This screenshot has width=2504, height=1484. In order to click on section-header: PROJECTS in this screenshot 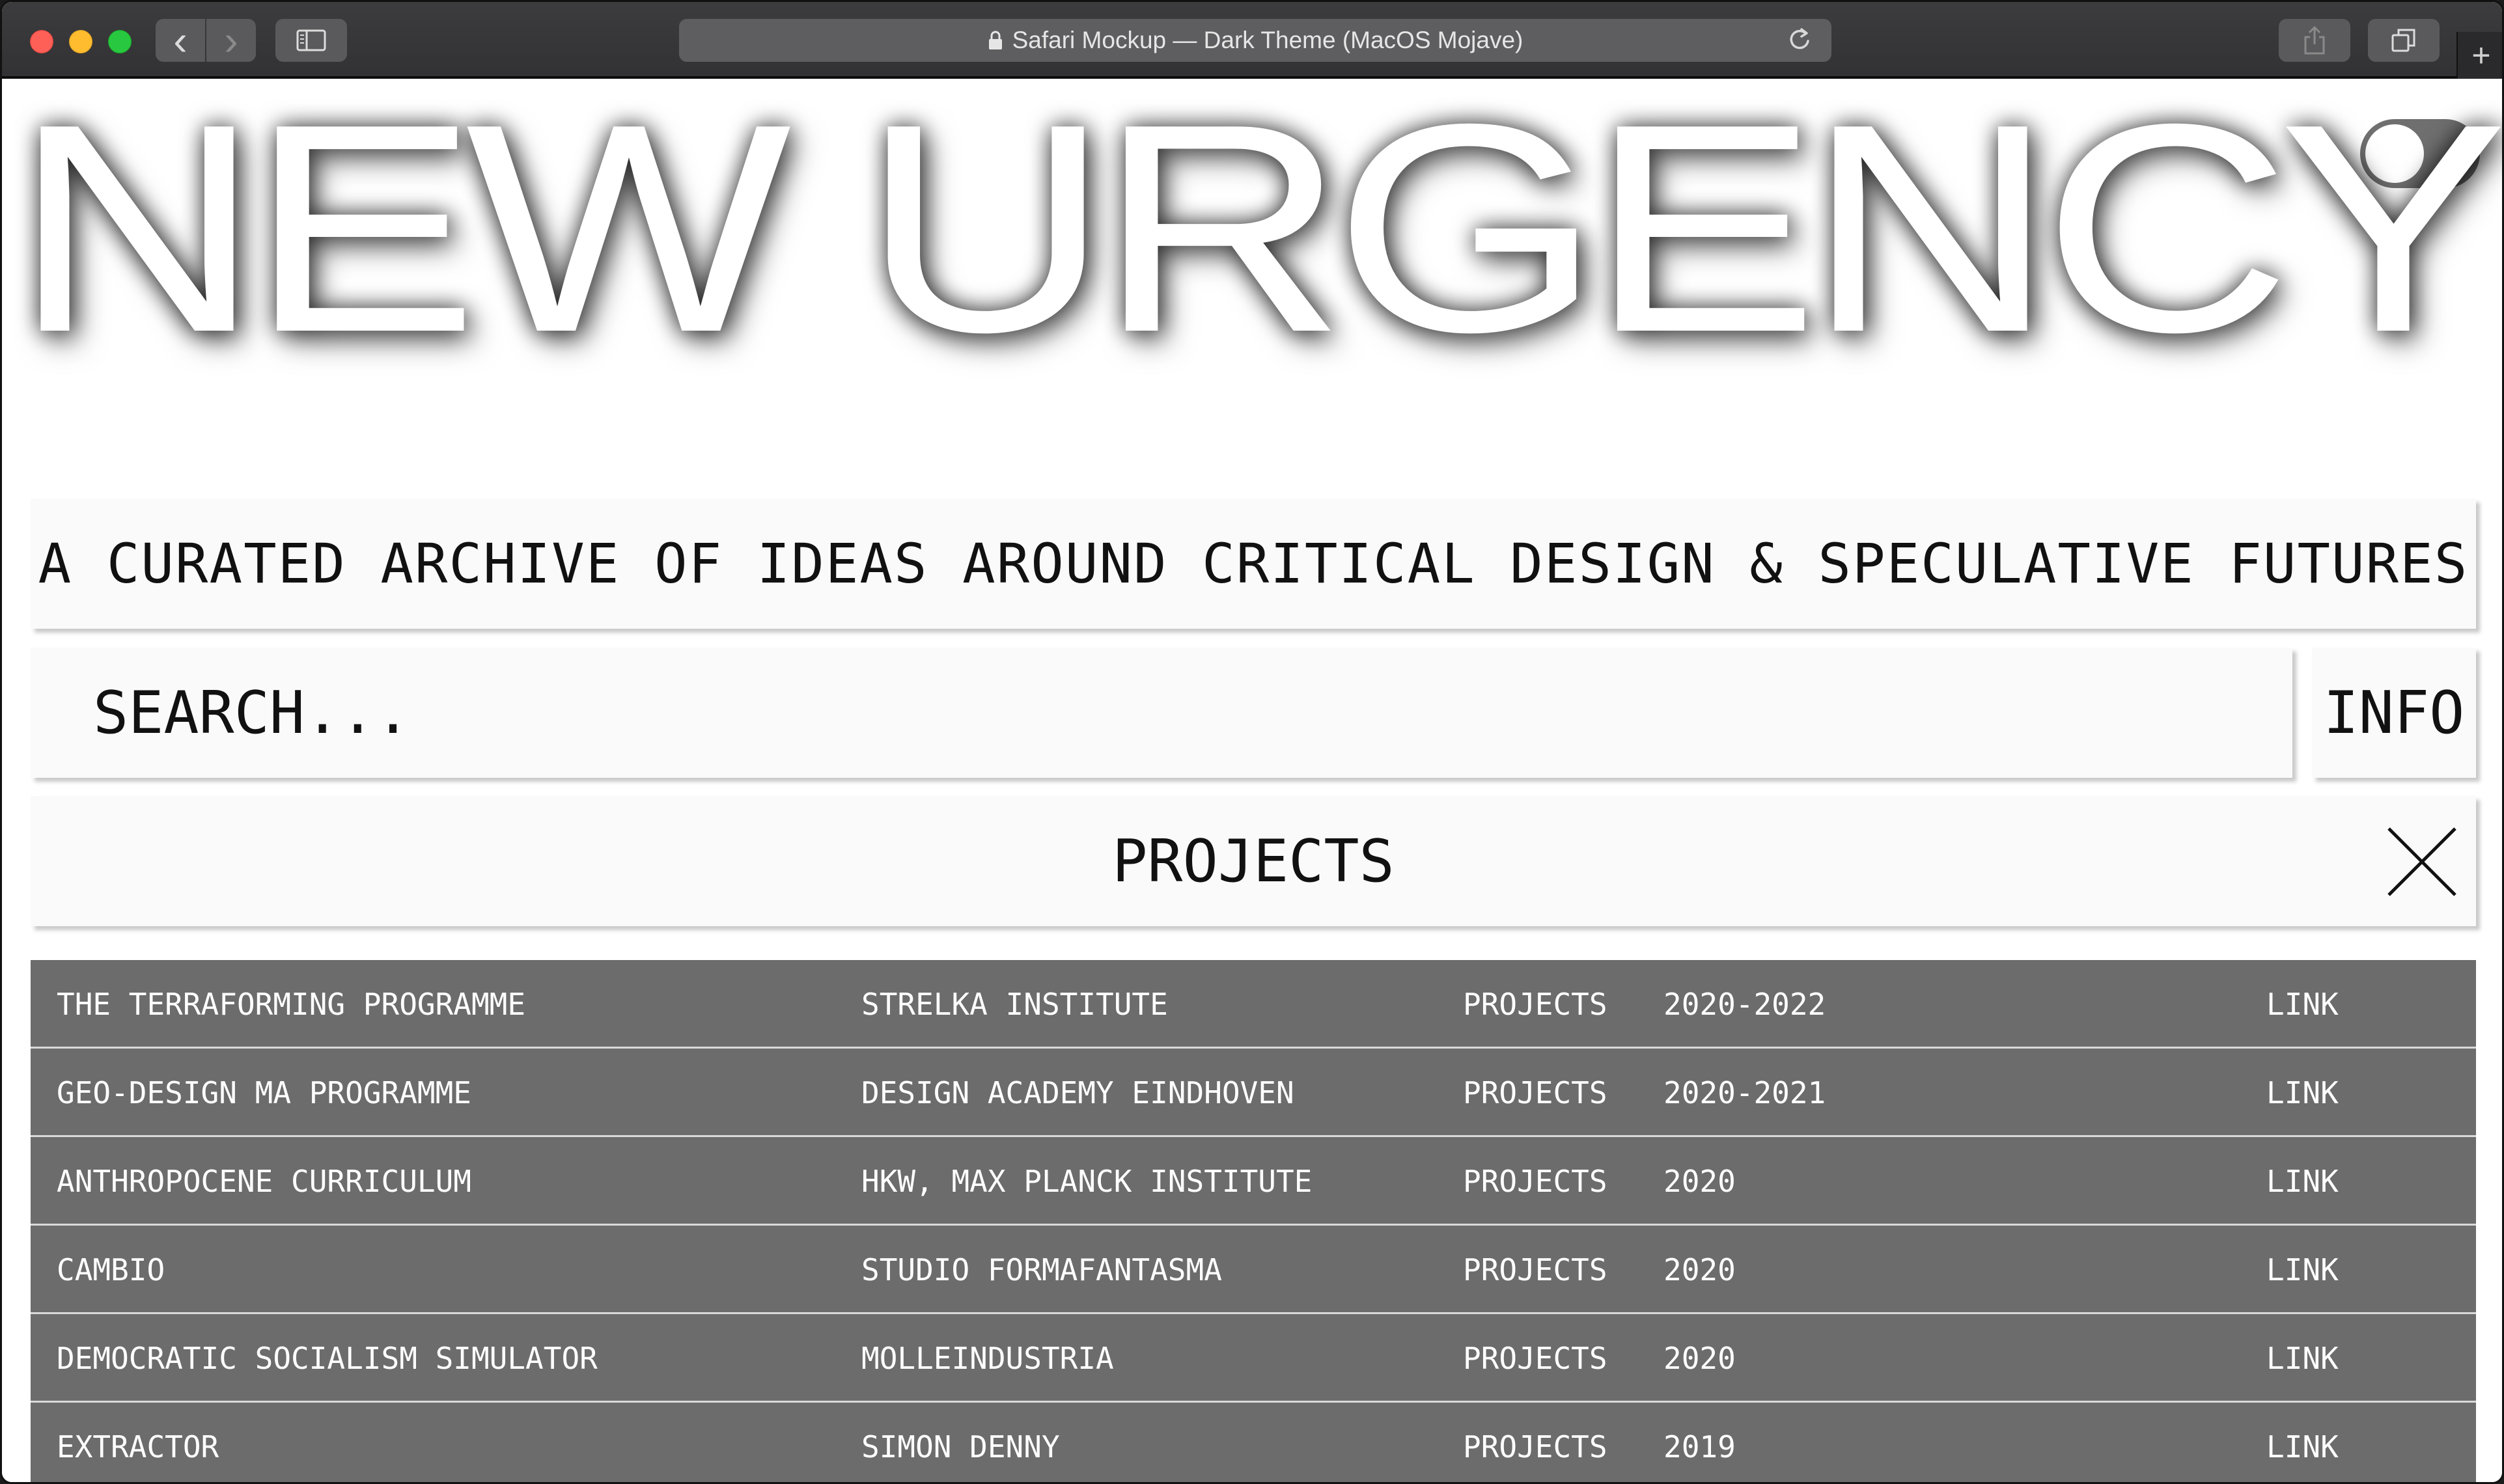, I will do `click(1253, 861)`.